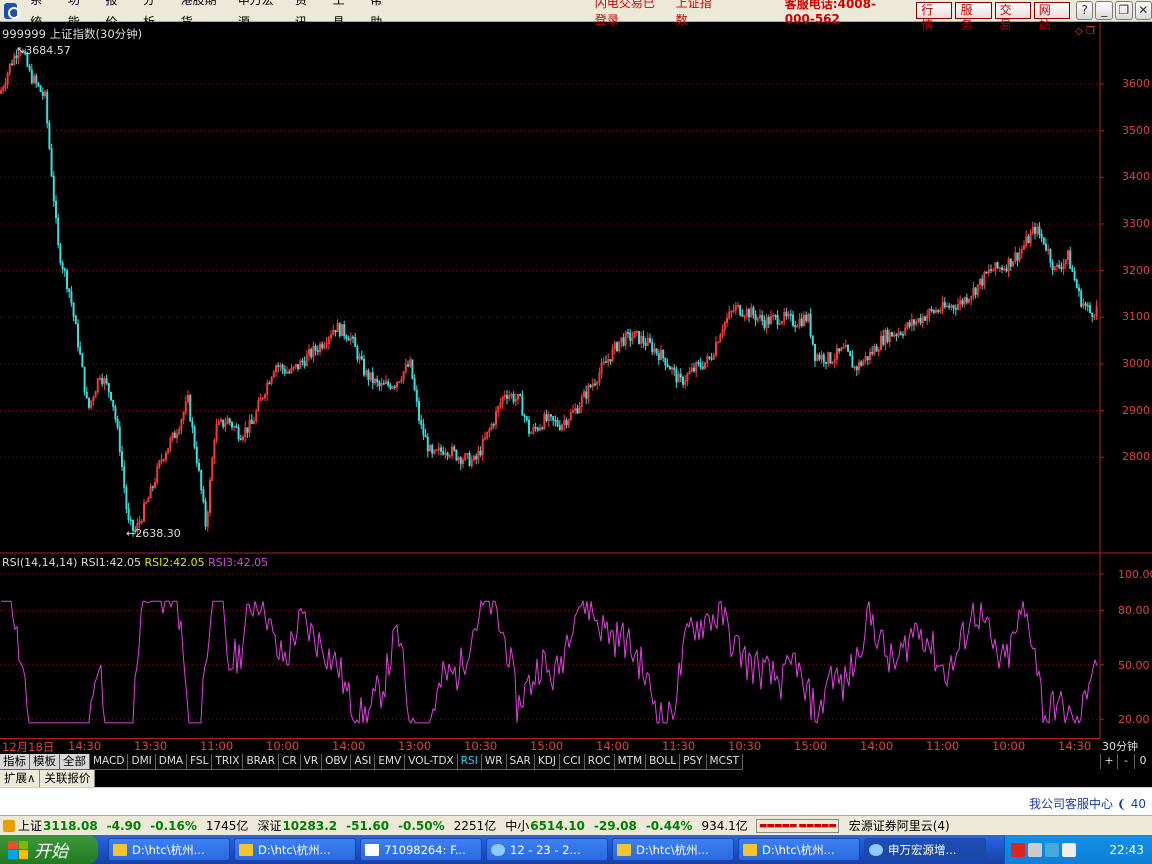 The image size is (1152, 864). What do you see at coordinates (934, 17) in the screenshot?
I see `market-button: 行情` at bounding box center [934, 17].